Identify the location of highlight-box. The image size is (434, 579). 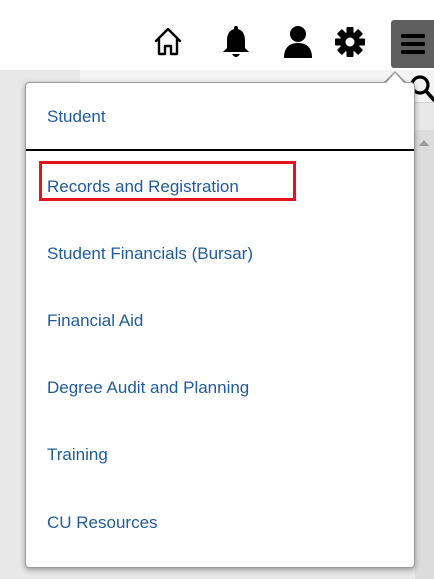
(167, 181).